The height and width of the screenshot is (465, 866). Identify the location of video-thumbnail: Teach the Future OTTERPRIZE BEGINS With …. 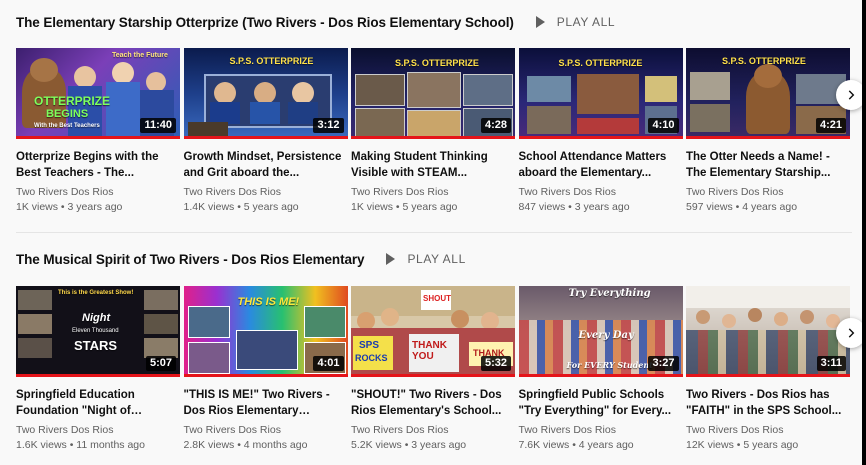
(98, 93).